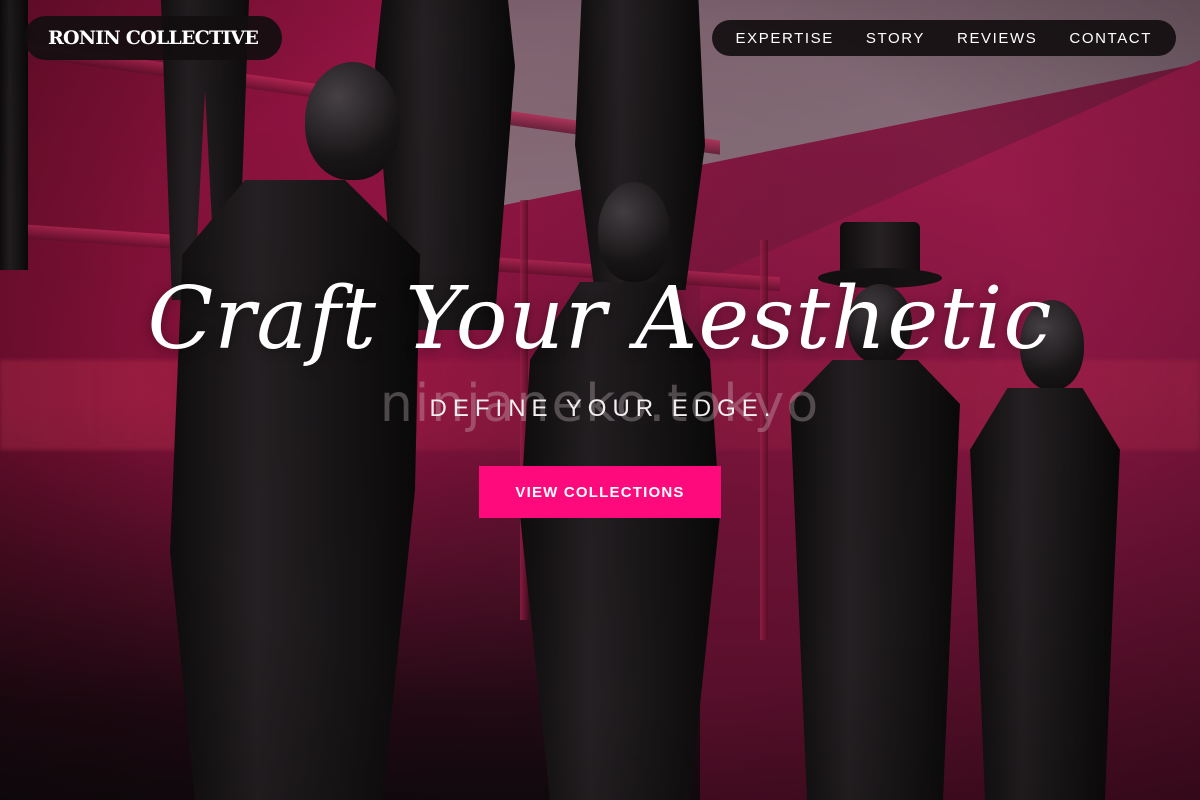  I want to click on view-collections-button: VIEW COLLECTIONS, so click(600, 492).